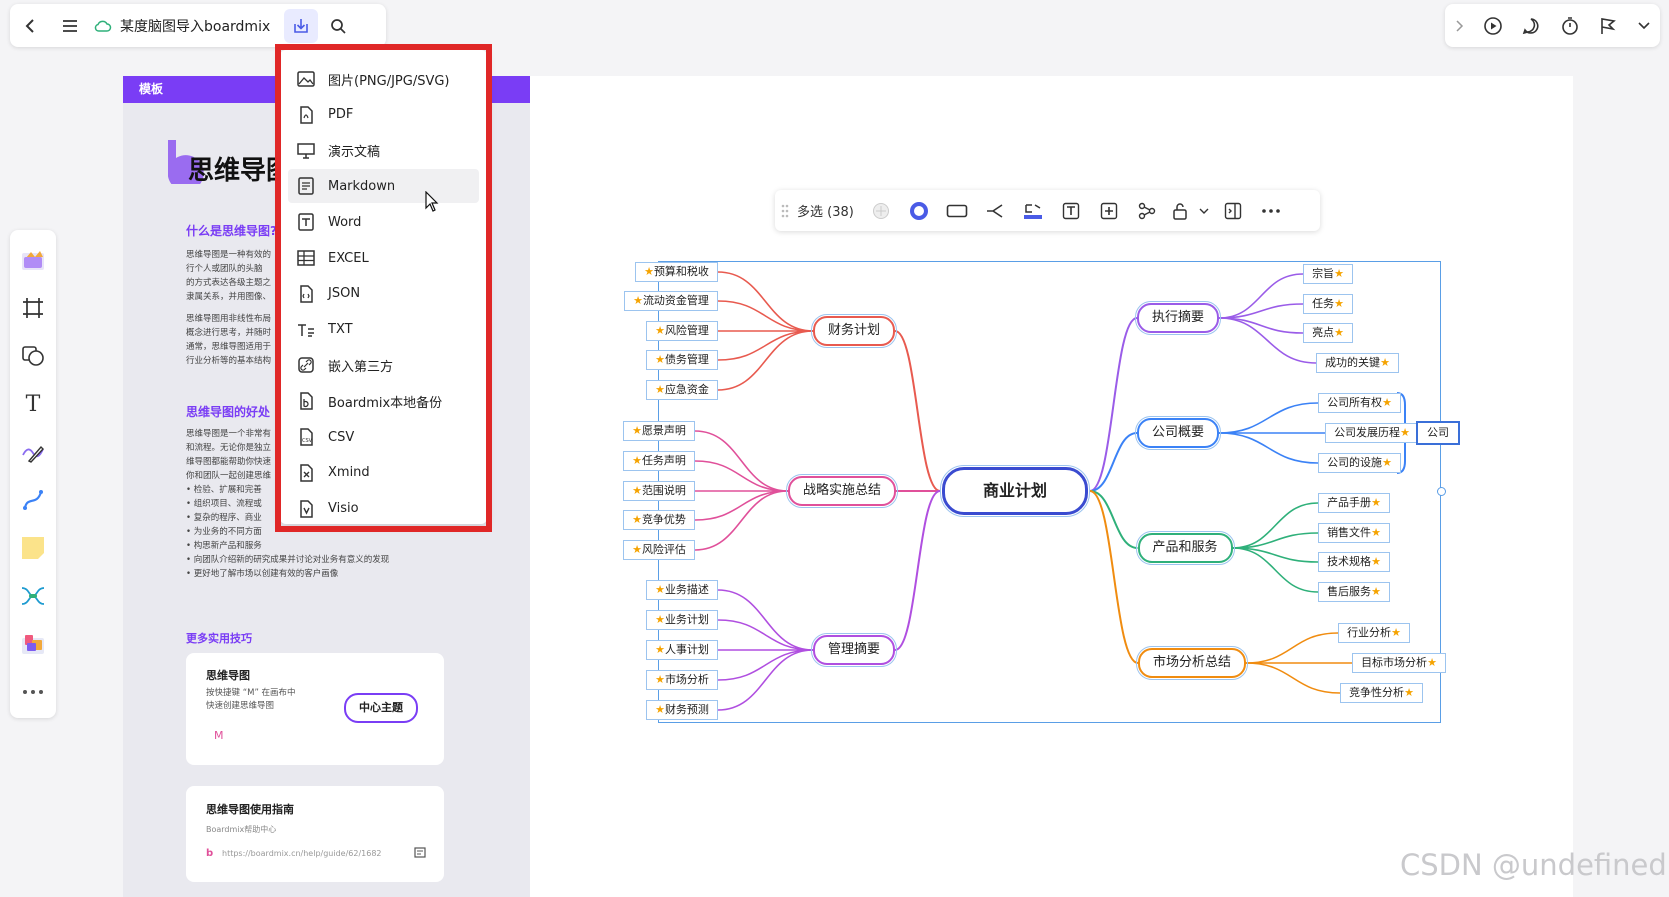 Image resolution: width=1669 pixels, height=897 pixels. What do you see at coordinates (1349, 591) in the screenshot?
I see `leaf-label: 售后服务` at bounding box center [1349, 591].